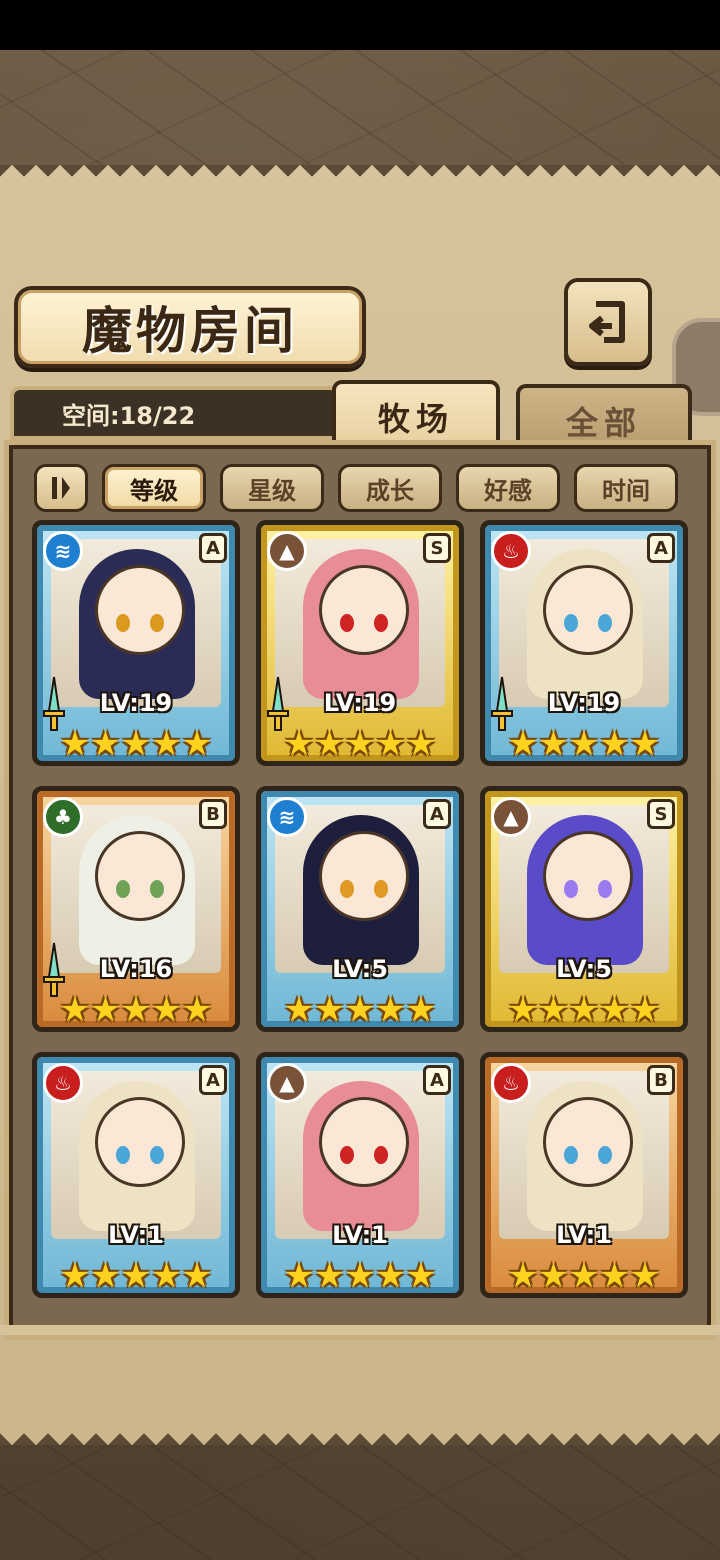 The image size is (720, 1560). I want to click on title-plate: 魔物房间, so click(190, 327).